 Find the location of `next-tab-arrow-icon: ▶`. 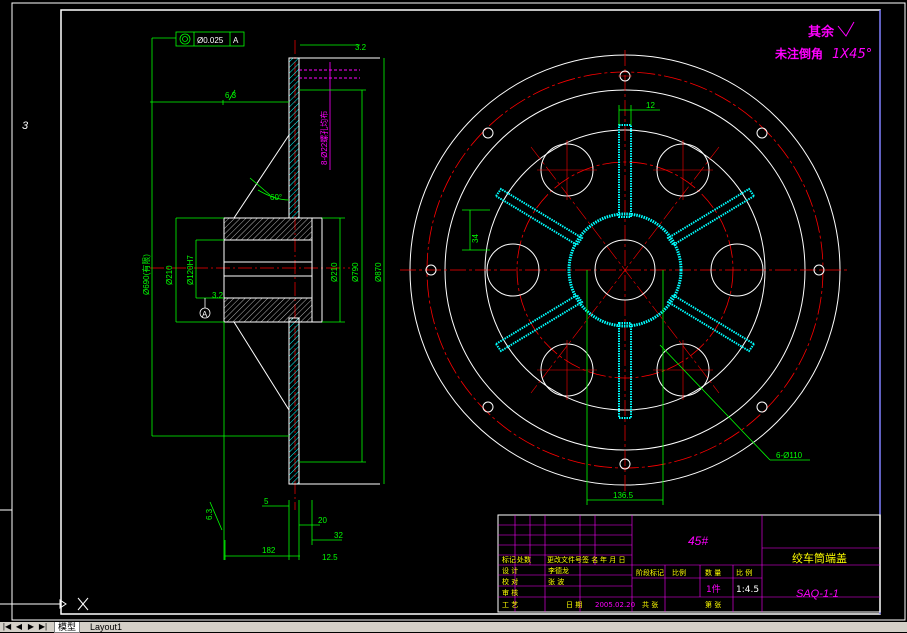

next-tab-arrow-icon: ▶ is located at coordinates (31, 627).